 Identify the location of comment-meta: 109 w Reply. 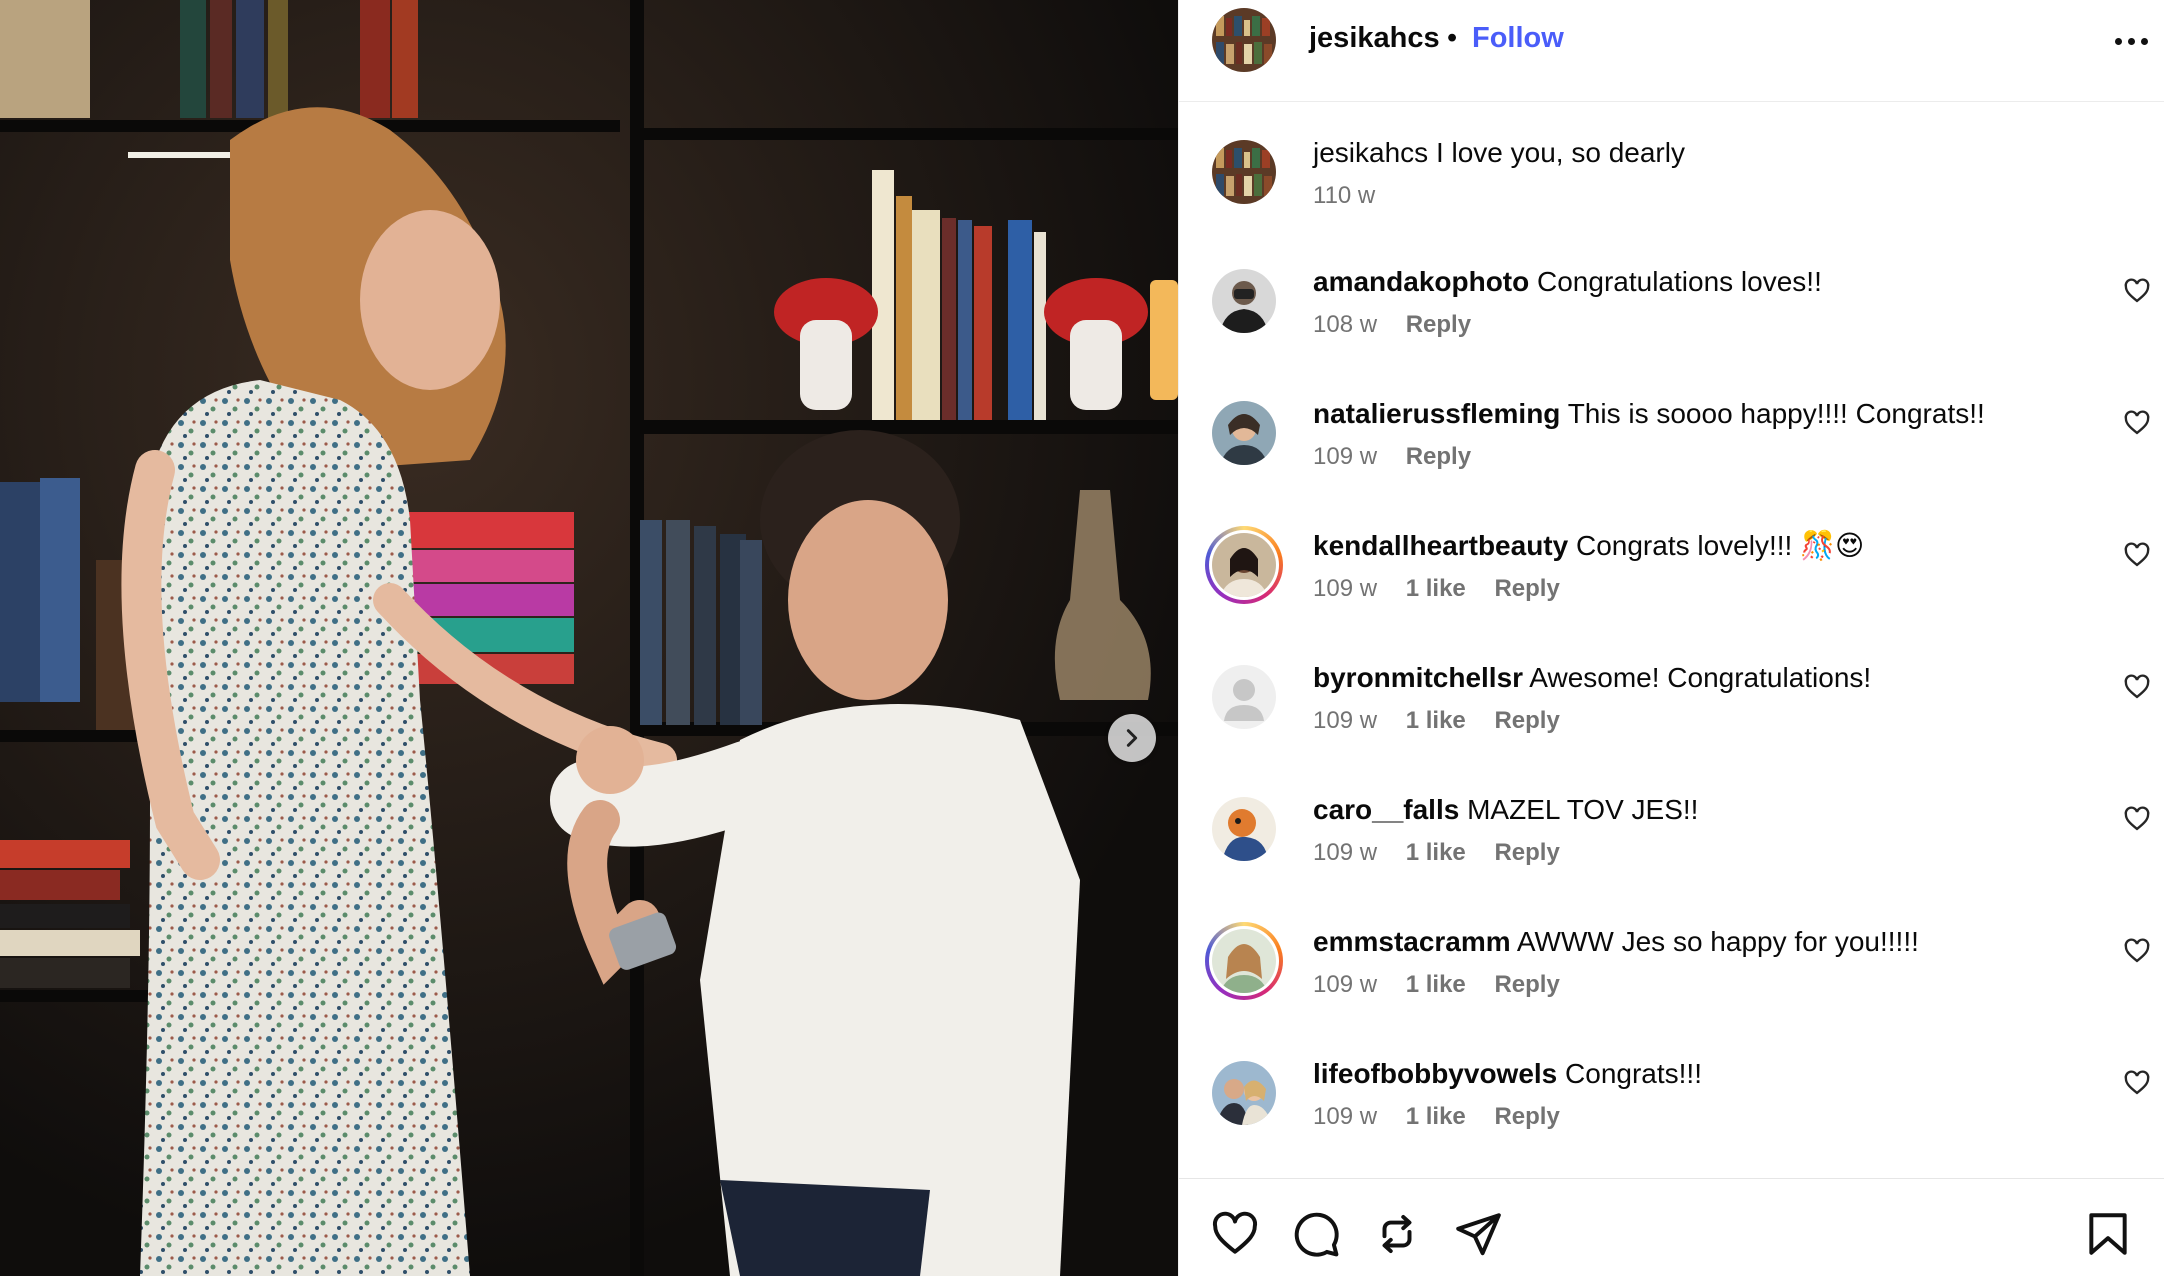
(1403, 457).